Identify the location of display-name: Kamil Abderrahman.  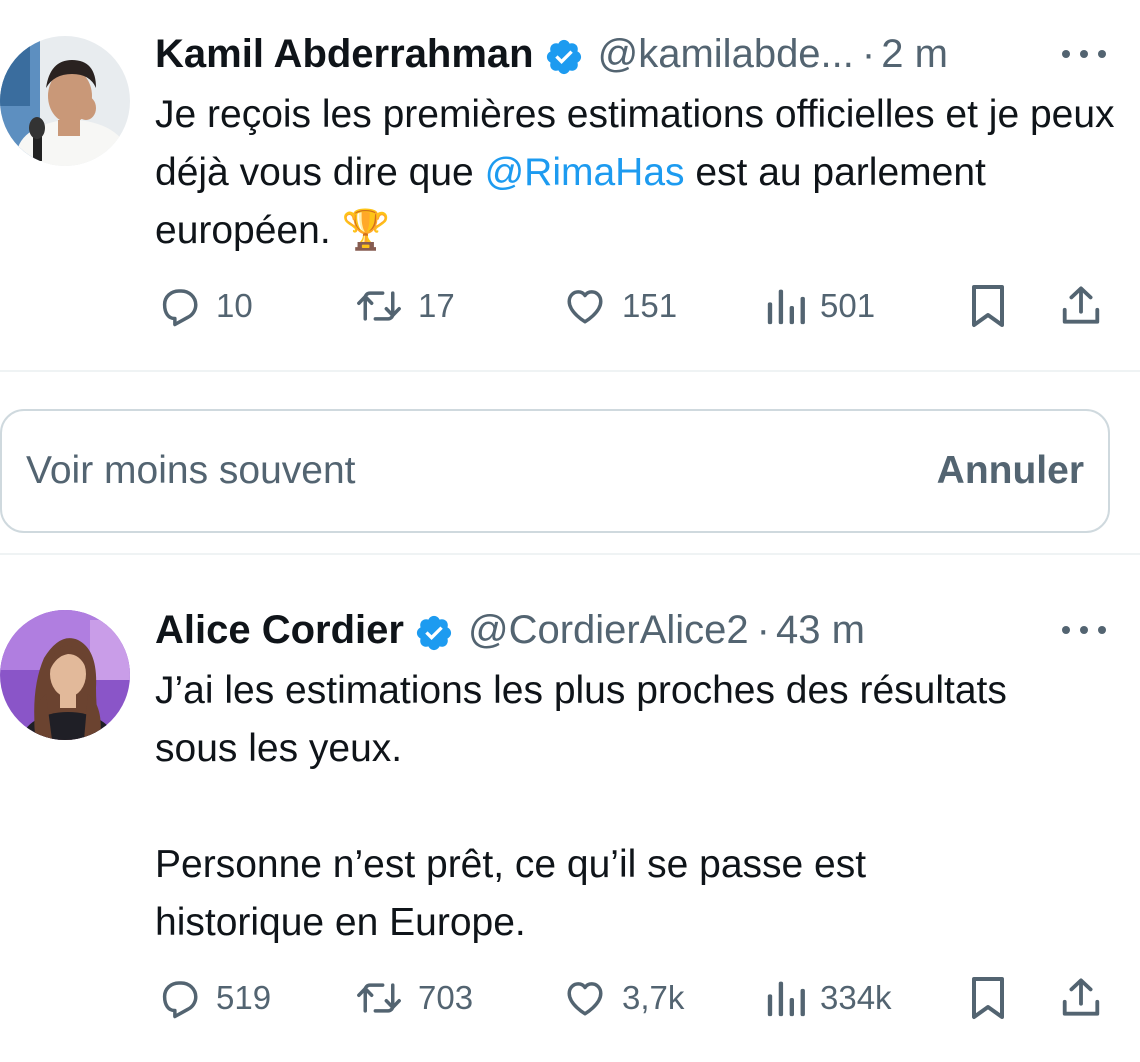
(344, 54).